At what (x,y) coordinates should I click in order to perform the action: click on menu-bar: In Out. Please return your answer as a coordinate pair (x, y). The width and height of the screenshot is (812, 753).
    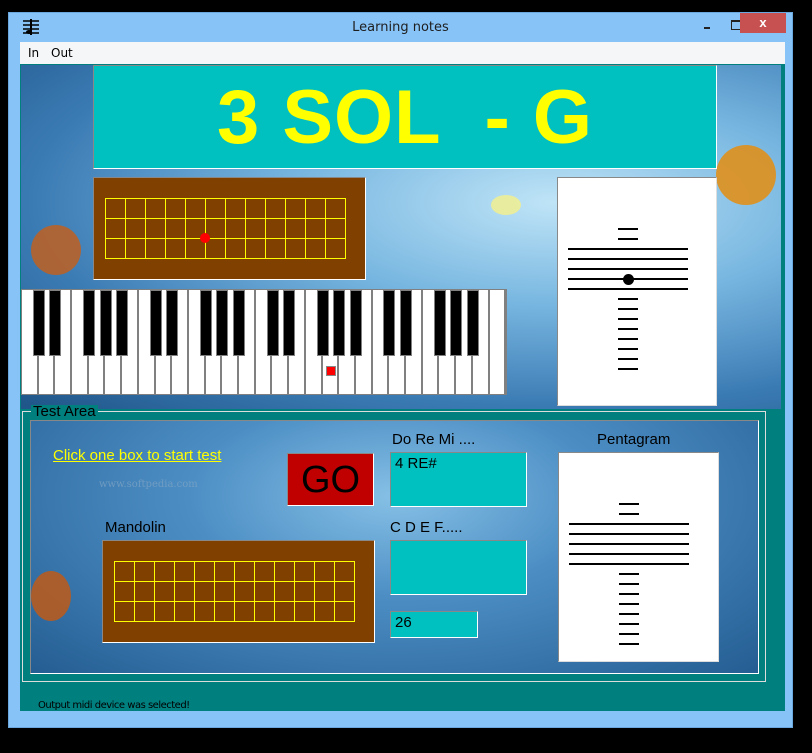
    Looking at the image, I should click on (402, 53).